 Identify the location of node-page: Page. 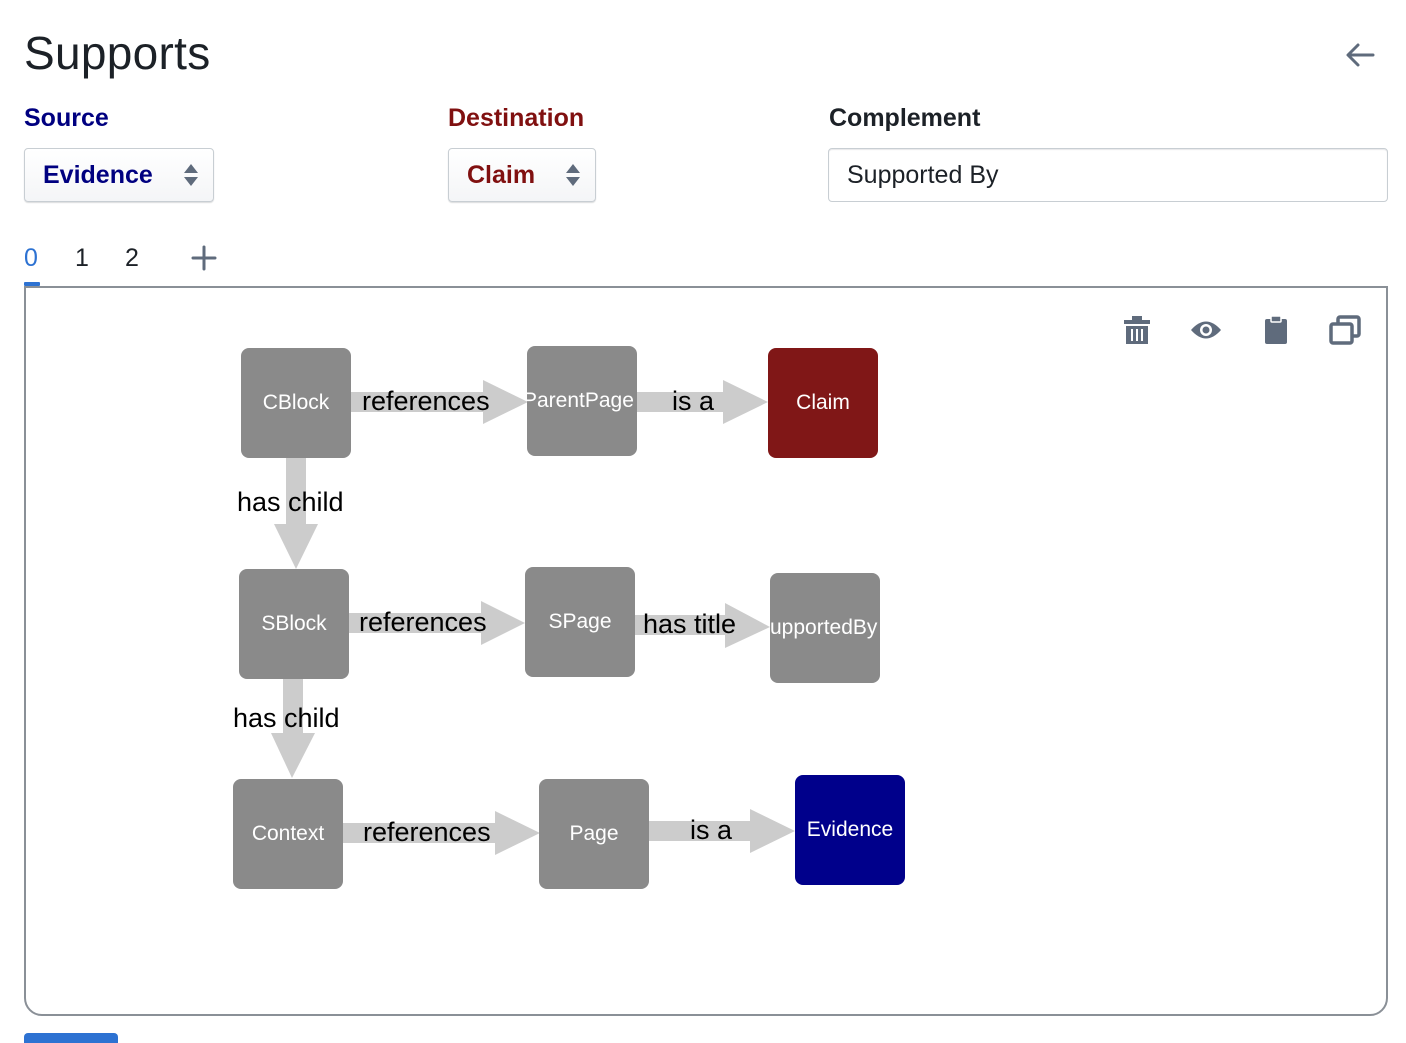
(594, 834).